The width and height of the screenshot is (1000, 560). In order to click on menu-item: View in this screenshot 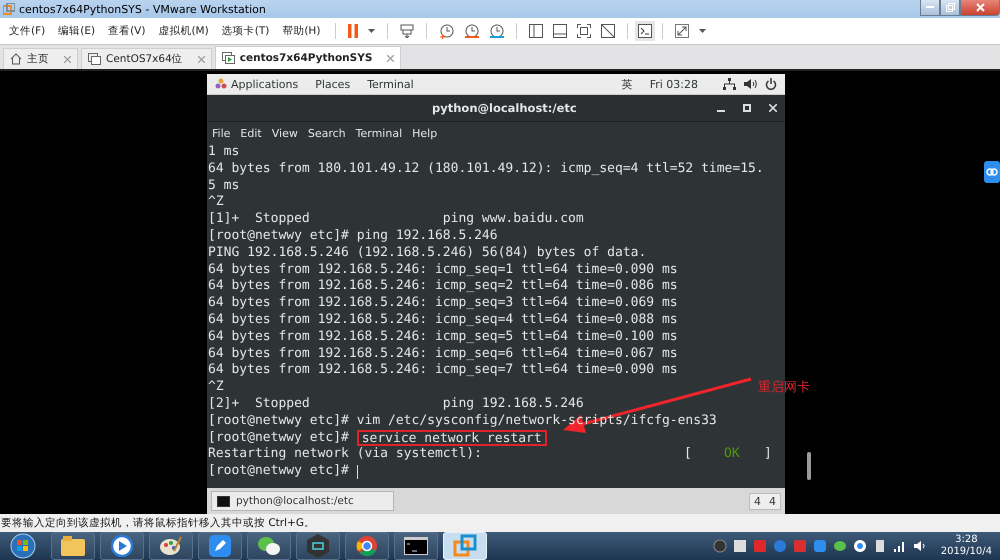, I will do `click(285, 133)`.